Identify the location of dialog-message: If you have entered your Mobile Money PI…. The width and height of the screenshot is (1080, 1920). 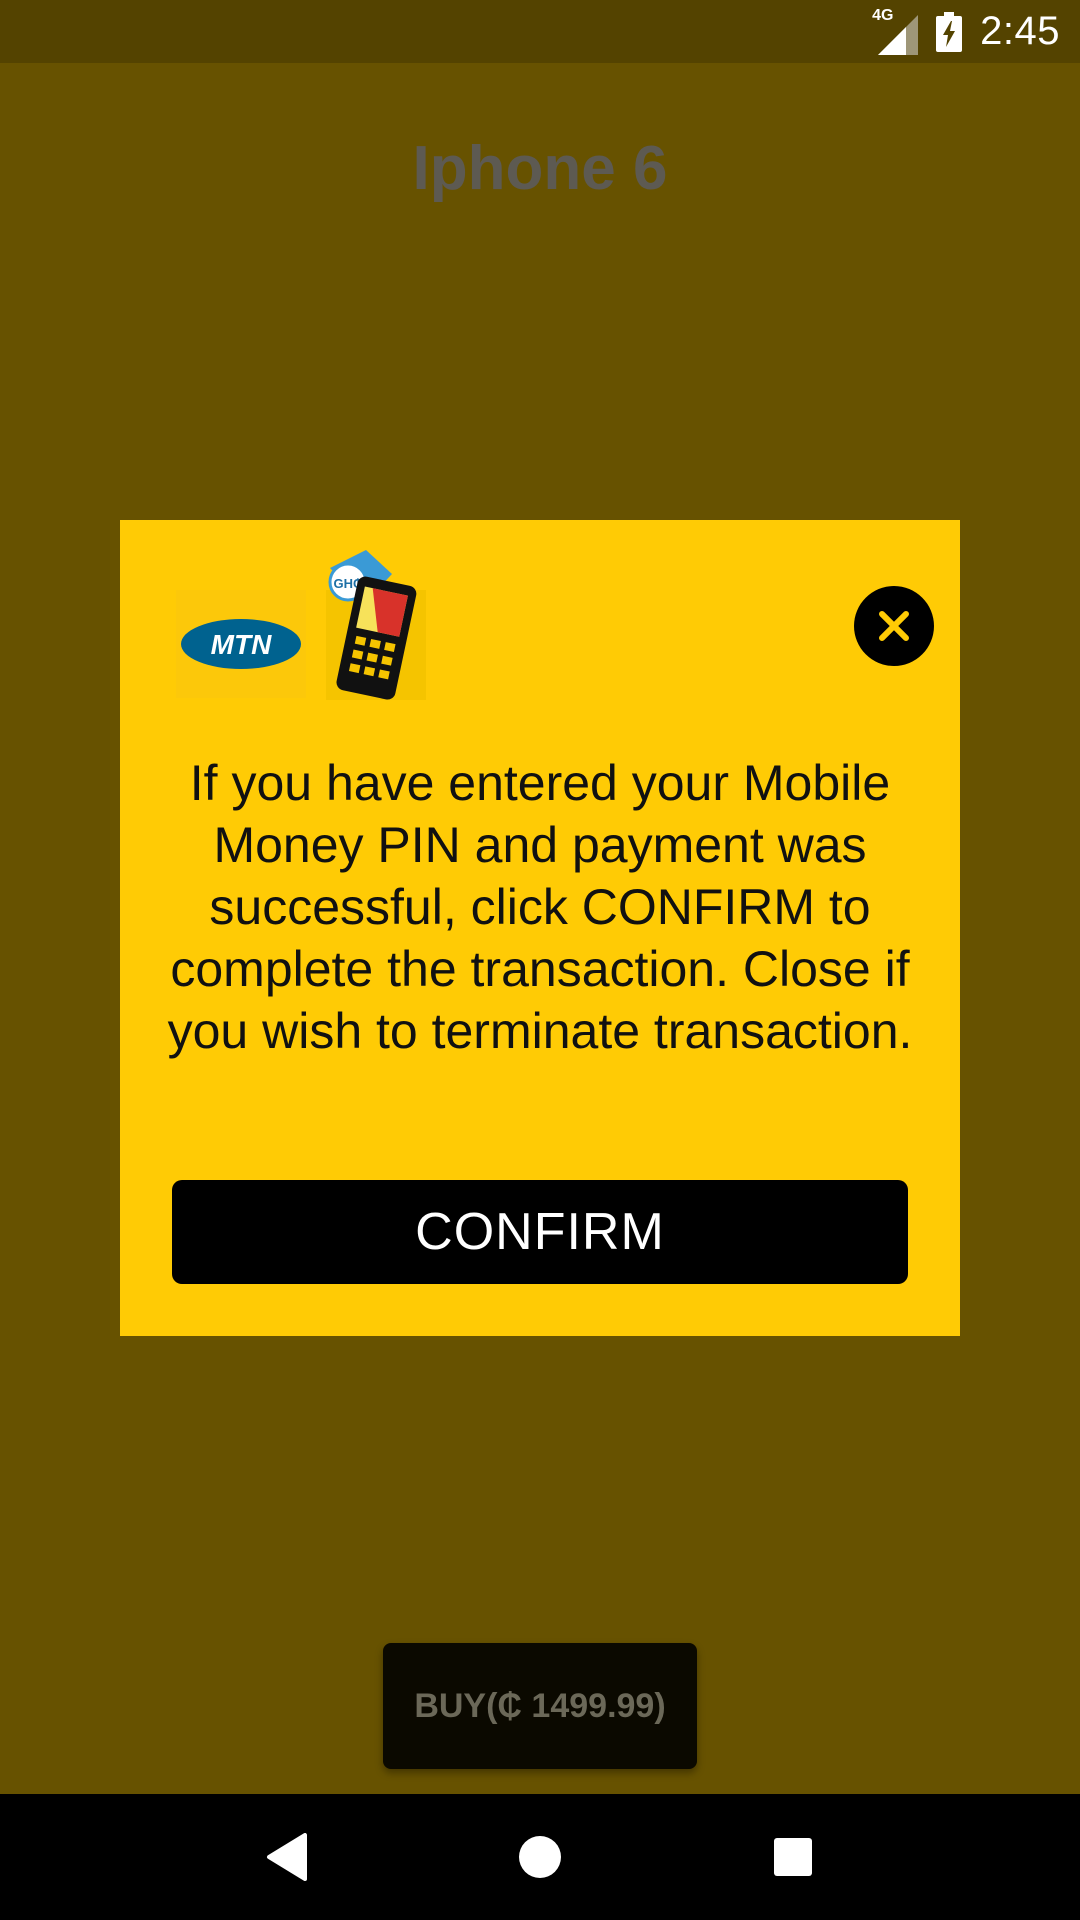
(540, 907).